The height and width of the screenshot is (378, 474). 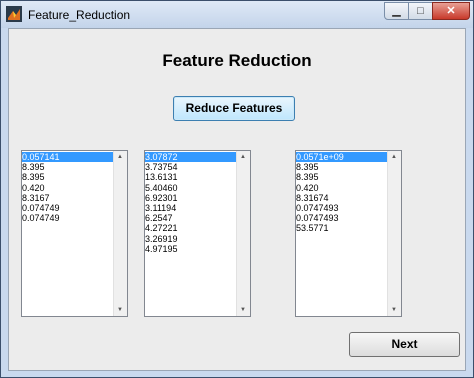 I want to click on list-item: 0.0571e+09, so click(x=341, y=157).